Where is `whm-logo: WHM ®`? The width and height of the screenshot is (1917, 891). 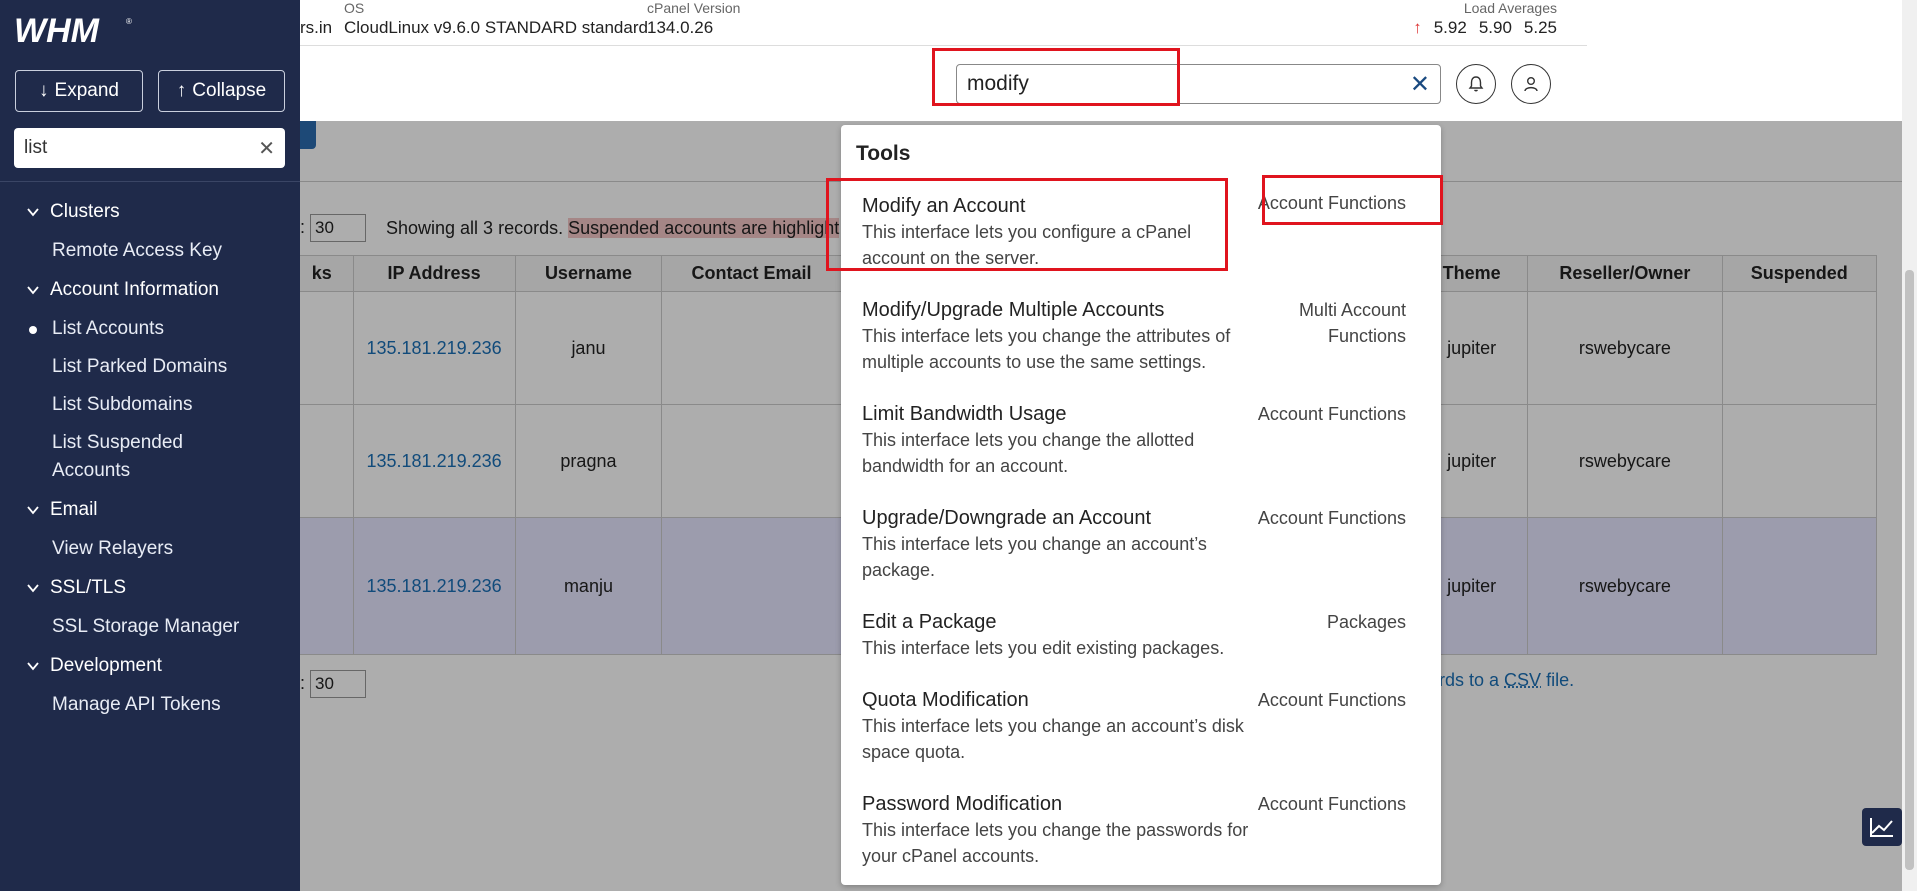 whm-logo: WHM ® is located at coordinates (74, 30).